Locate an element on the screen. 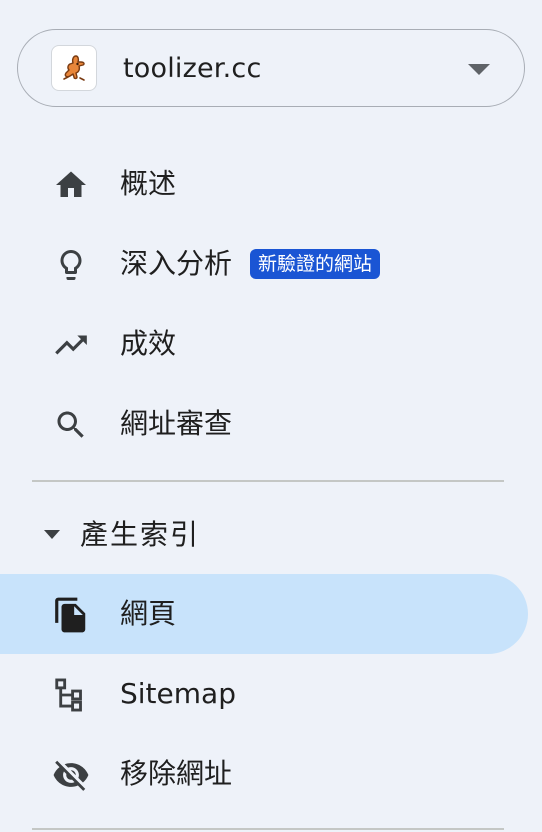 The width and height of the screenshot is (542, 832). eye-off-icon is located at coordinates (71, 775).